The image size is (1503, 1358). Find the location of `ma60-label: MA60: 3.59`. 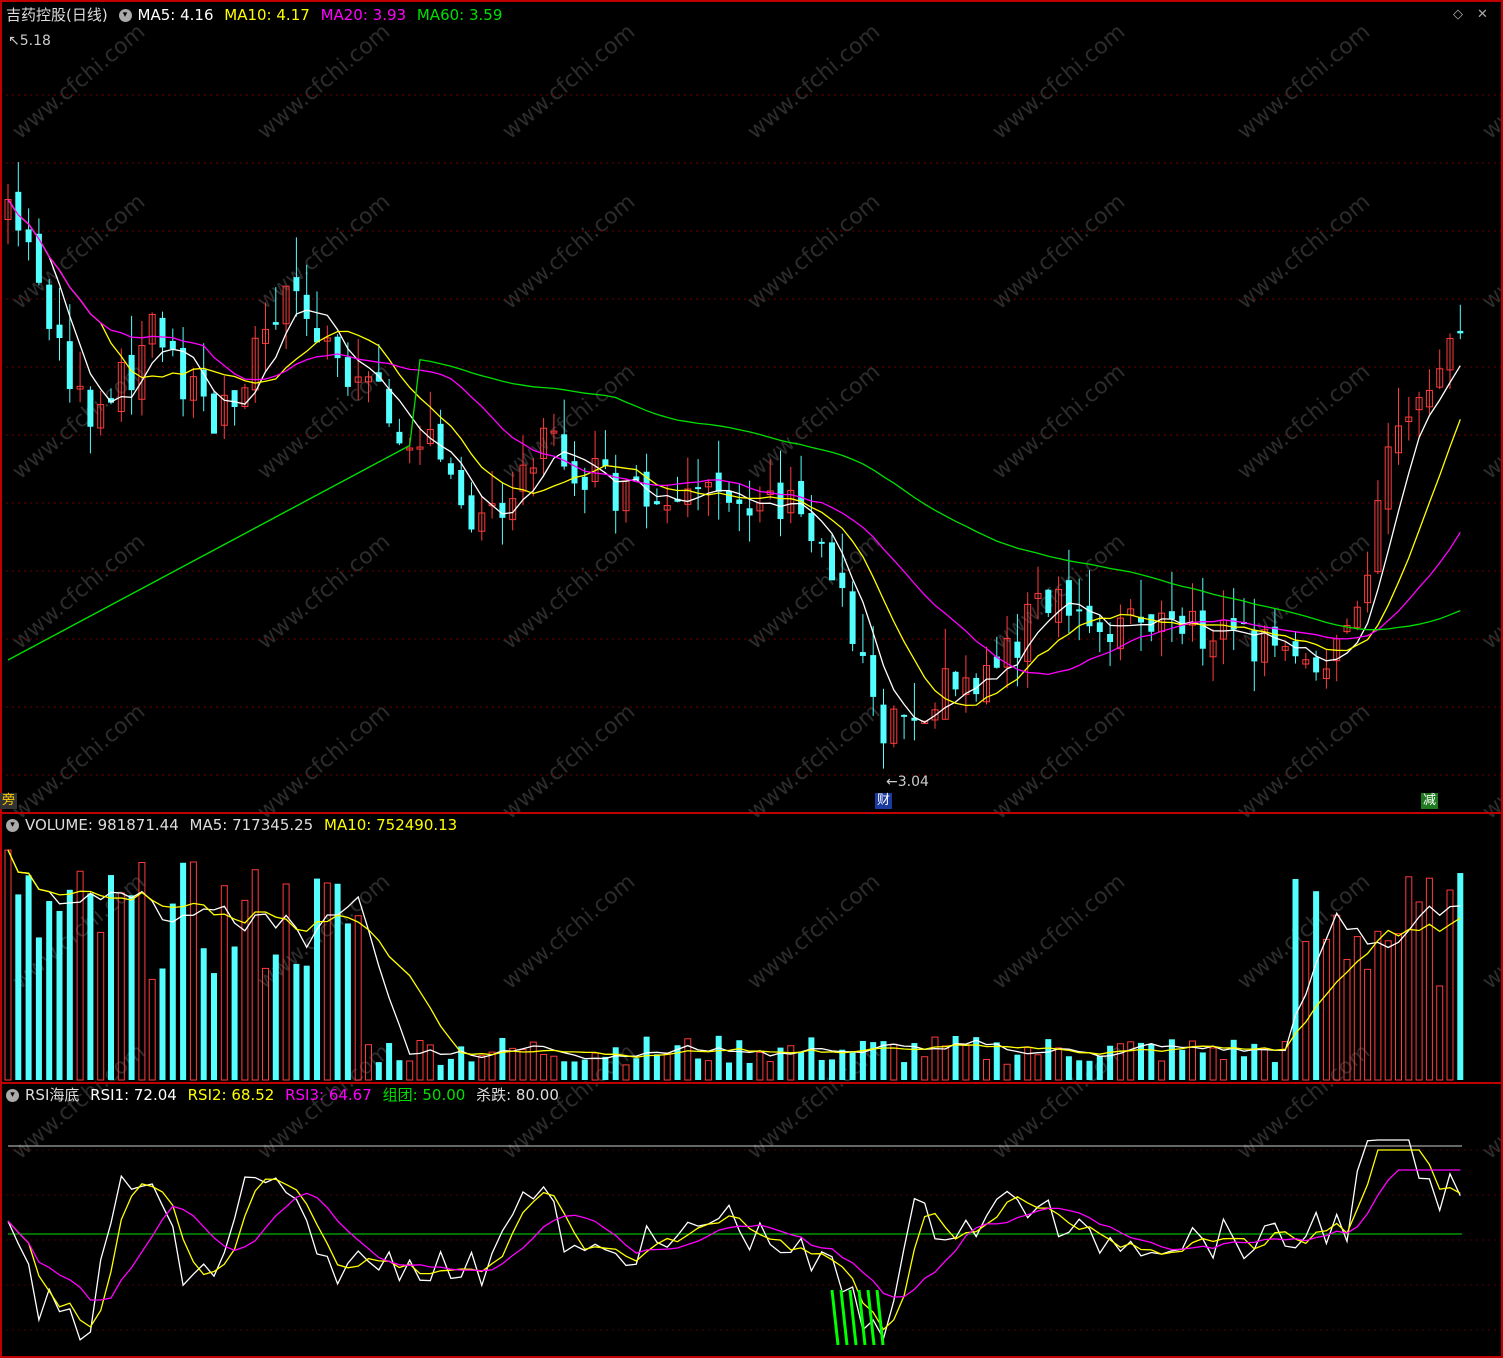

ma60-label: MA60: 3.59 is located at coordinates (459, 15).